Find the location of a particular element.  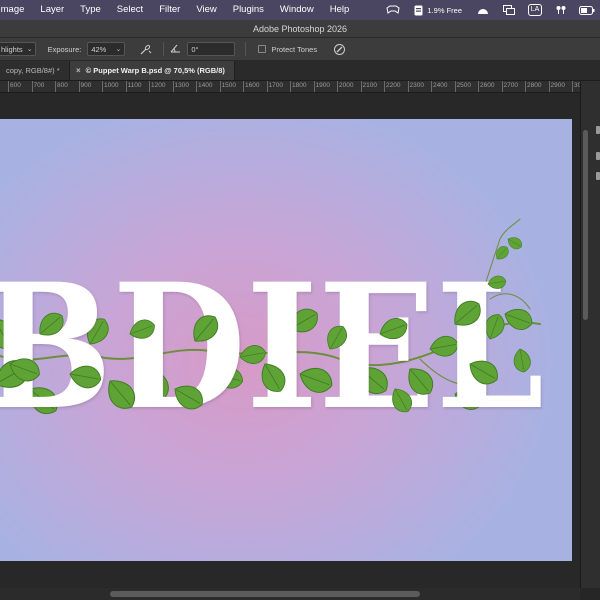

angle-icon is located at coordinates (175, 49).